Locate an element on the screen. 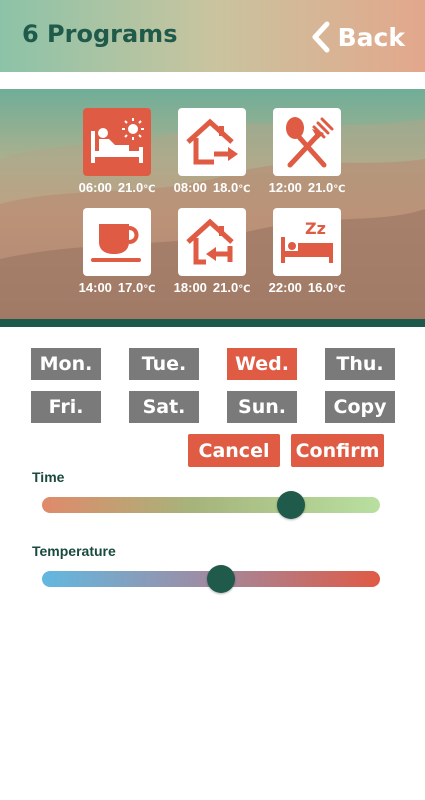  header-bar: 6 Programs Back is located at coordinates (212, 36).